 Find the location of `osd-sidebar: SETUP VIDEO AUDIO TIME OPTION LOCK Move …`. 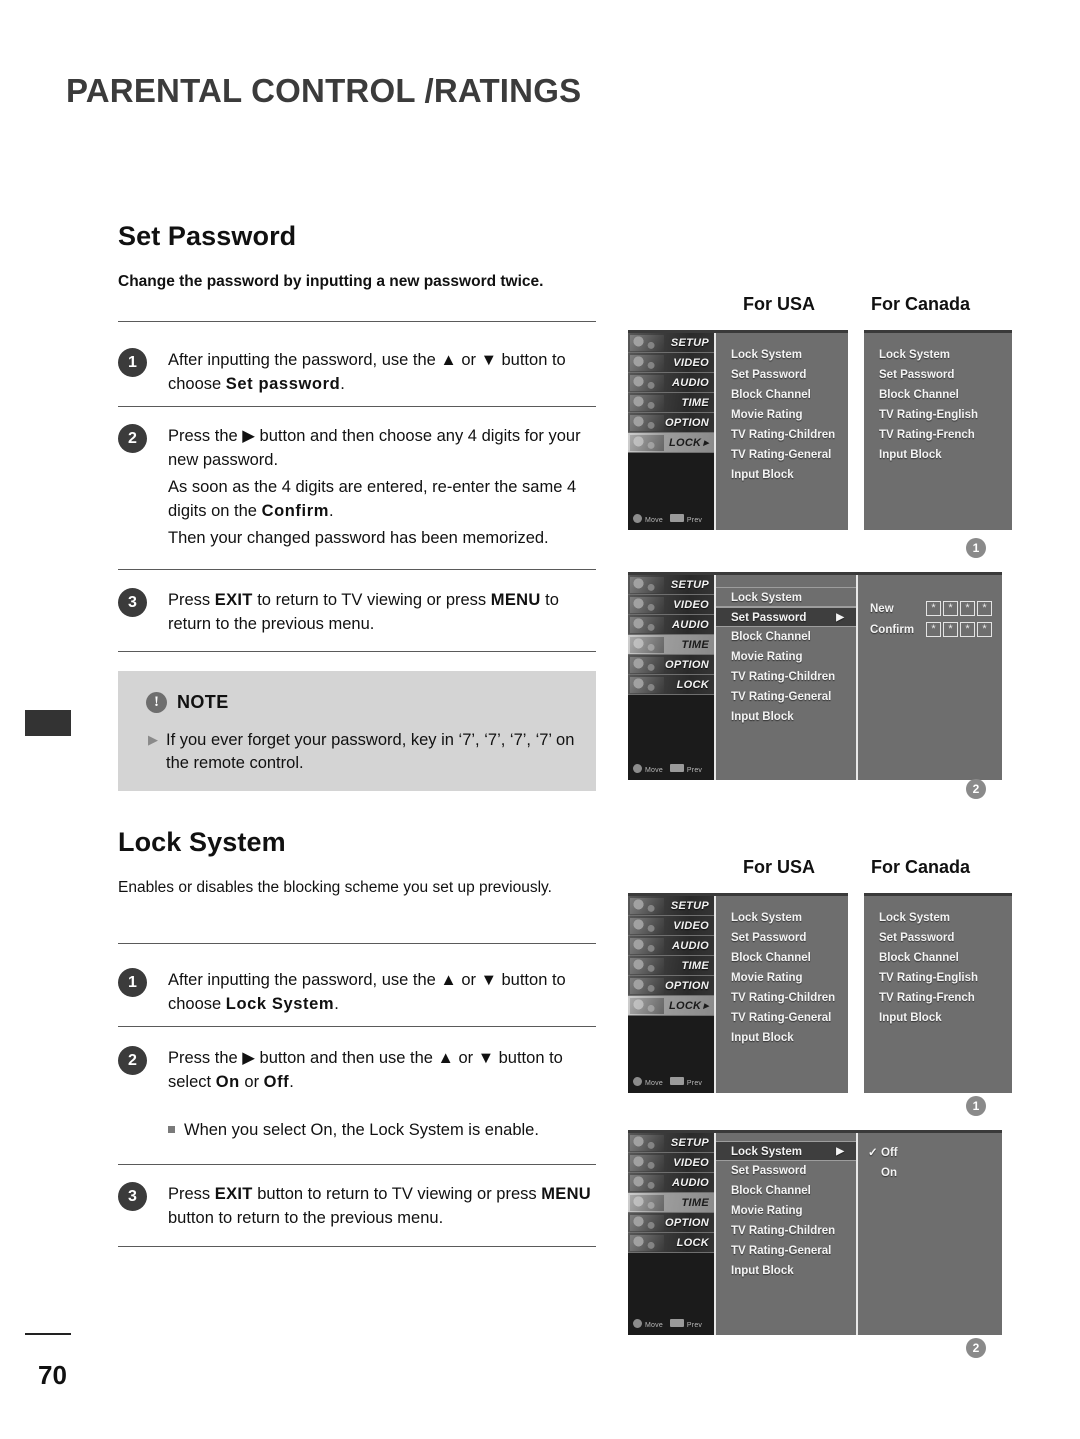

osd-sidebar: SETUP VIDEO AUDIO TIME OPTION LOCK Move … is located at coordinates (672, 677).